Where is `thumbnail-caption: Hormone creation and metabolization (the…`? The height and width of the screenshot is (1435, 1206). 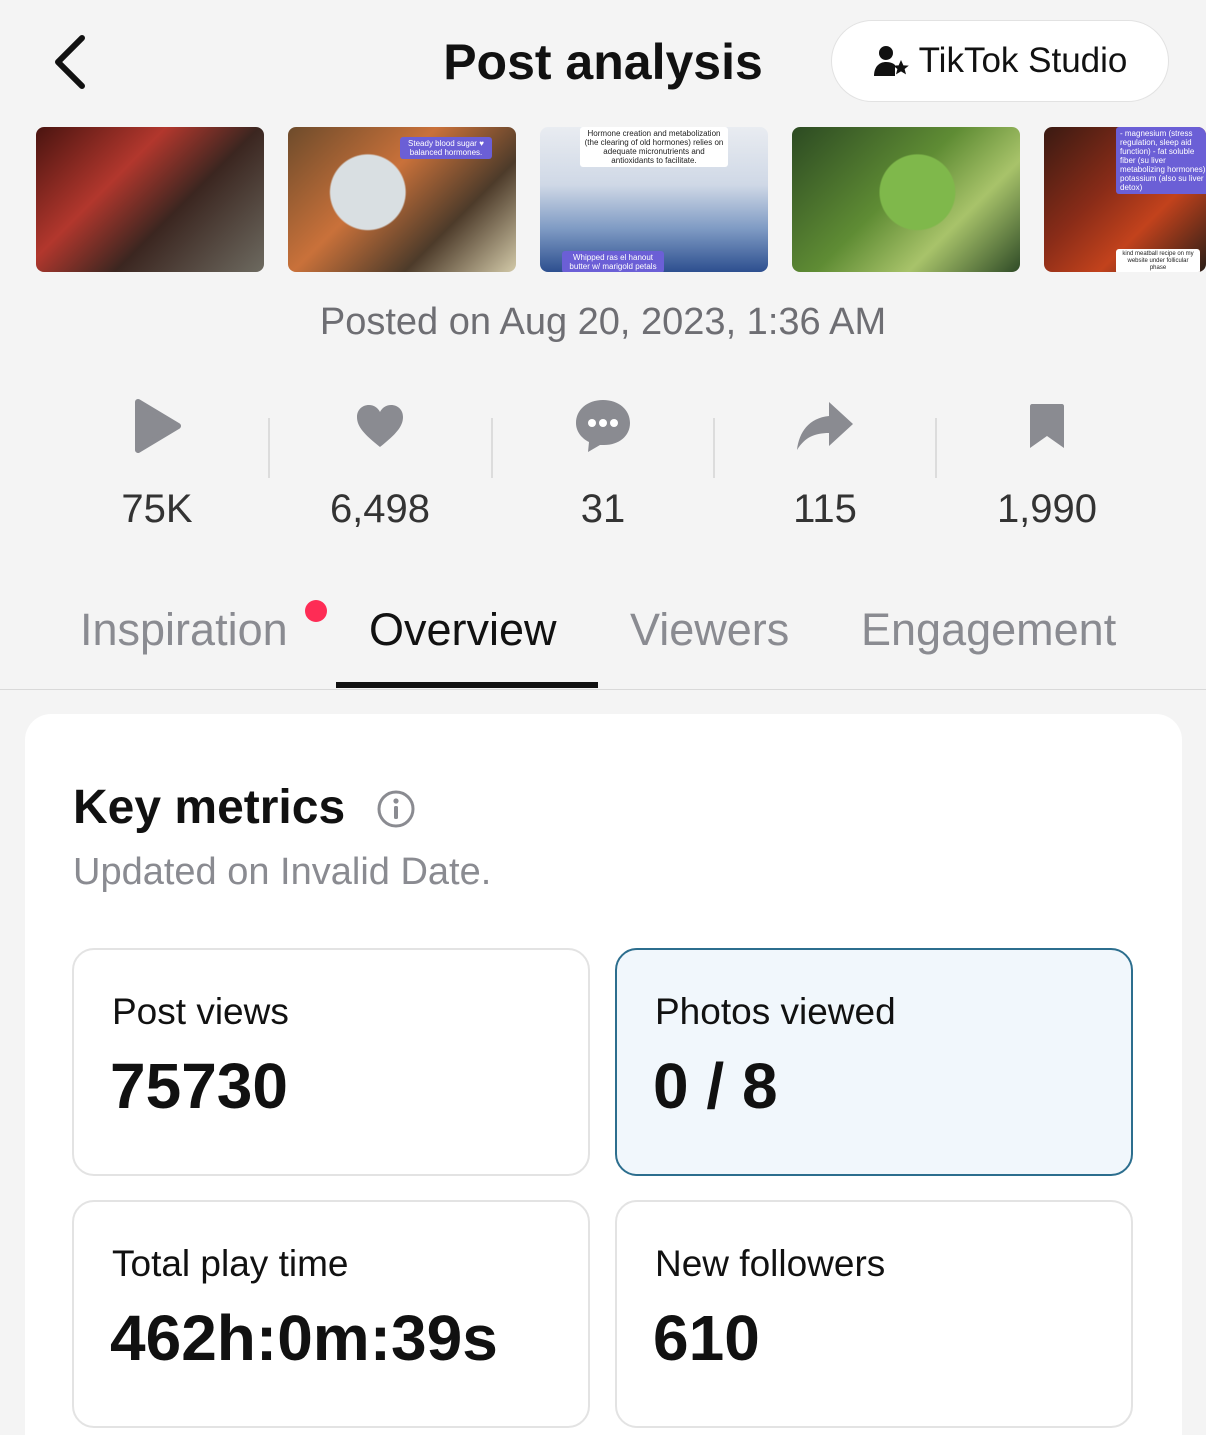
thumbnail-caption: Hormone creation and metabolization (the… is located at coordinates (654, 147).